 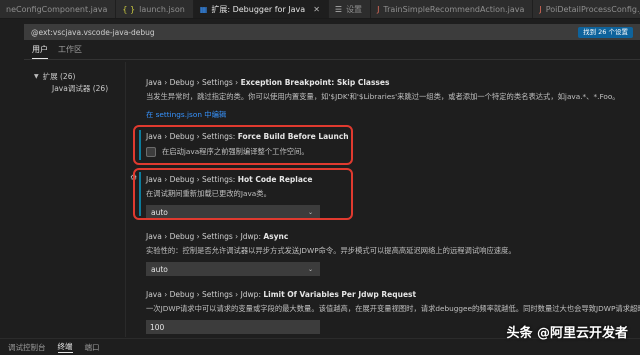 What do you see at coordinates (65, 347) in the screenshot?
I see `tab-terminal: 终端` at bounding box center [65, 347].